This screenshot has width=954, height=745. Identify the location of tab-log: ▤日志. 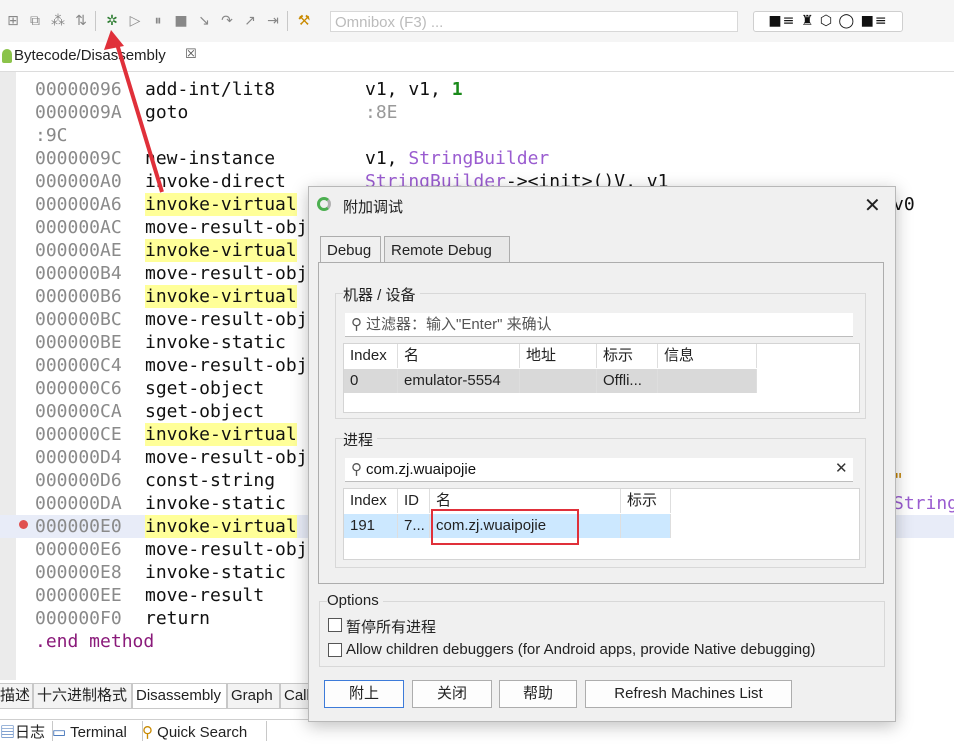
(26, 731).